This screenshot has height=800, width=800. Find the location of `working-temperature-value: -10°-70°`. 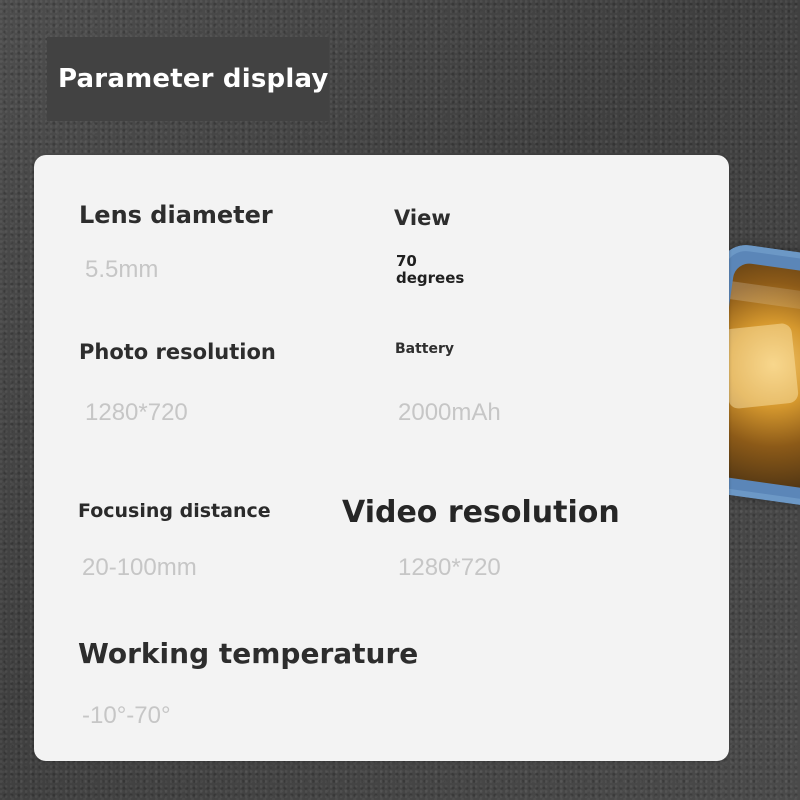

working-temperature-value: -10°-70° is located at coordinates (126, 715).